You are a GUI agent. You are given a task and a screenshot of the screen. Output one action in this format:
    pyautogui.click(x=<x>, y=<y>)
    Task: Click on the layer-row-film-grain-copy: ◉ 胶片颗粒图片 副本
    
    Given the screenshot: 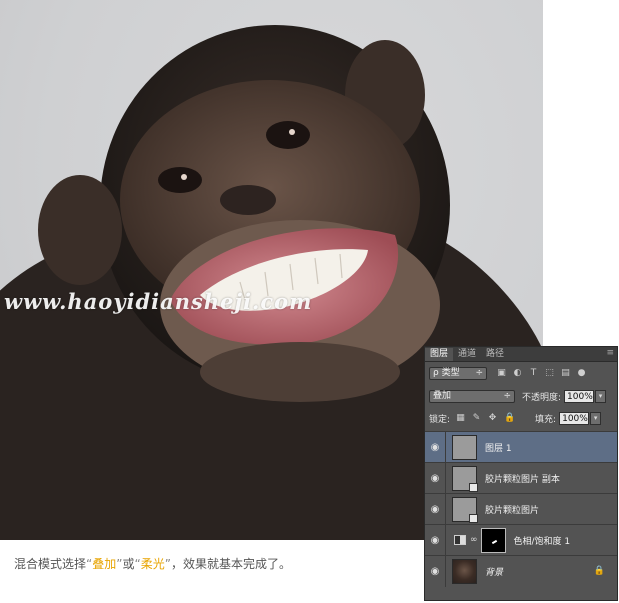 What is the action you would take?
    pyautogui.click(x=521, y=478)
    